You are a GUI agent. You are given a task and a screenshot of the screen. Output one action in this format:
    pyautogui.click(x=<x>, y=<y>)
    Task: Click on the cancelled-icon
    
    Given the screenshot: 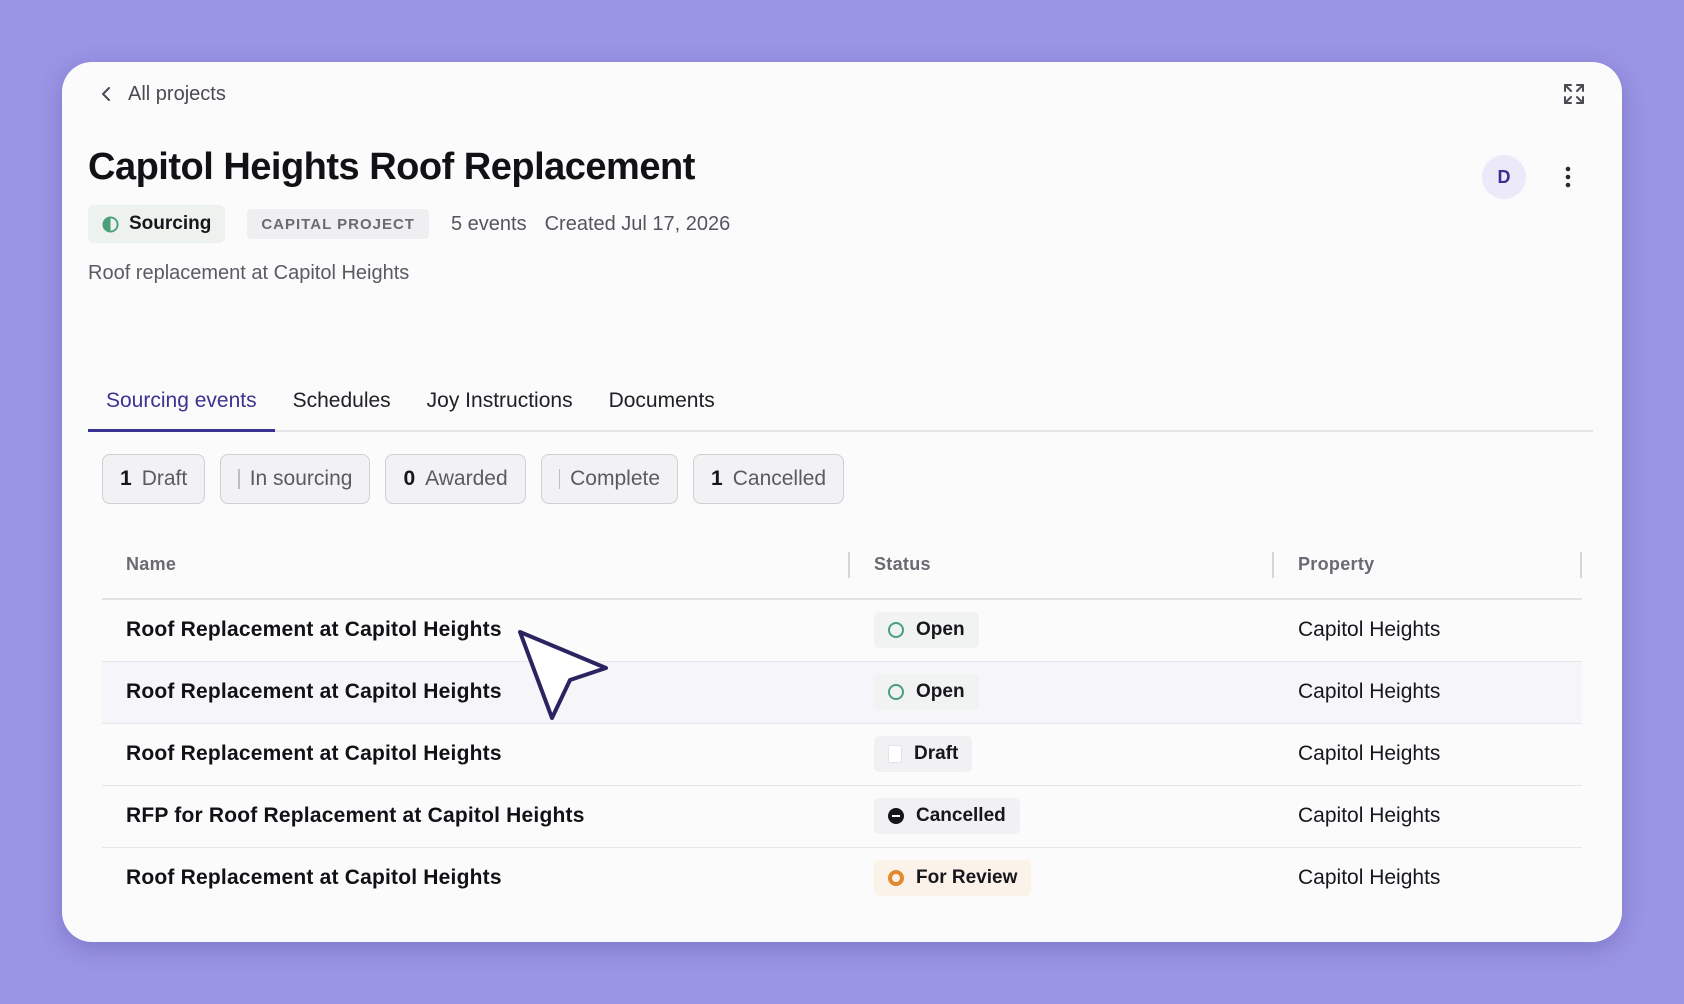 What is the action you would take?
    pyautogui.click(x=896, y=816)
    